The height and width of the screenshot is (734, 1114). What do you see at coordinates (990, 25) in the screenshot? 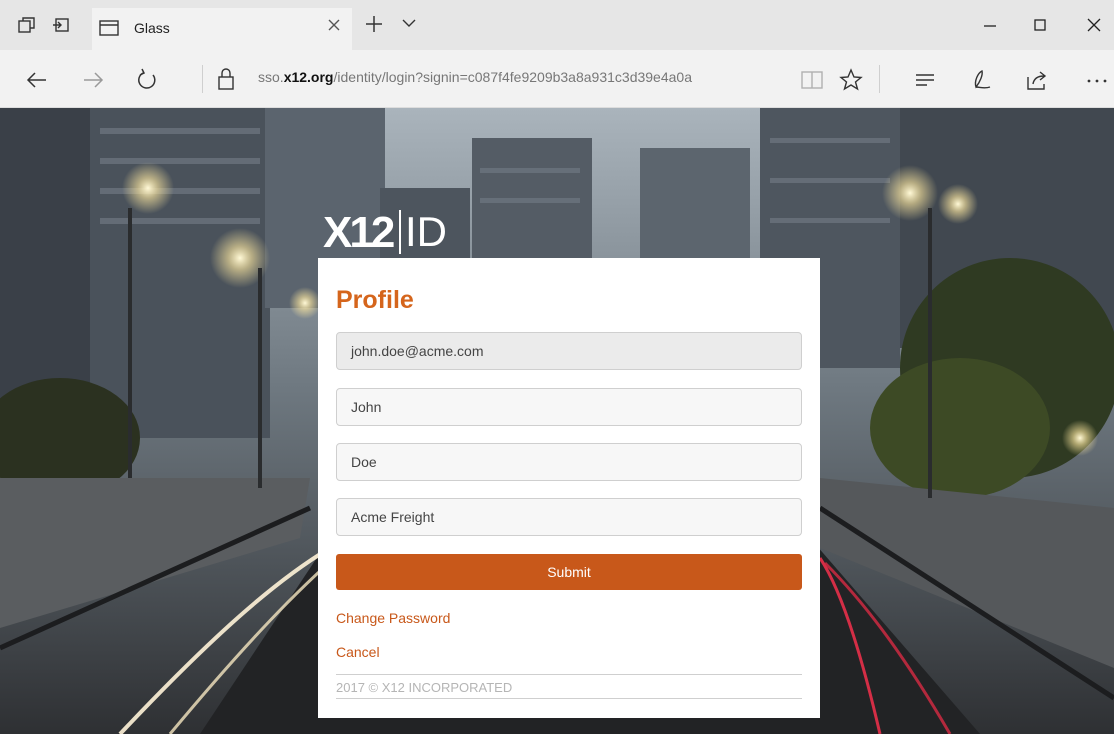
I see `minimize-icon` at bounding box center [990, 25].